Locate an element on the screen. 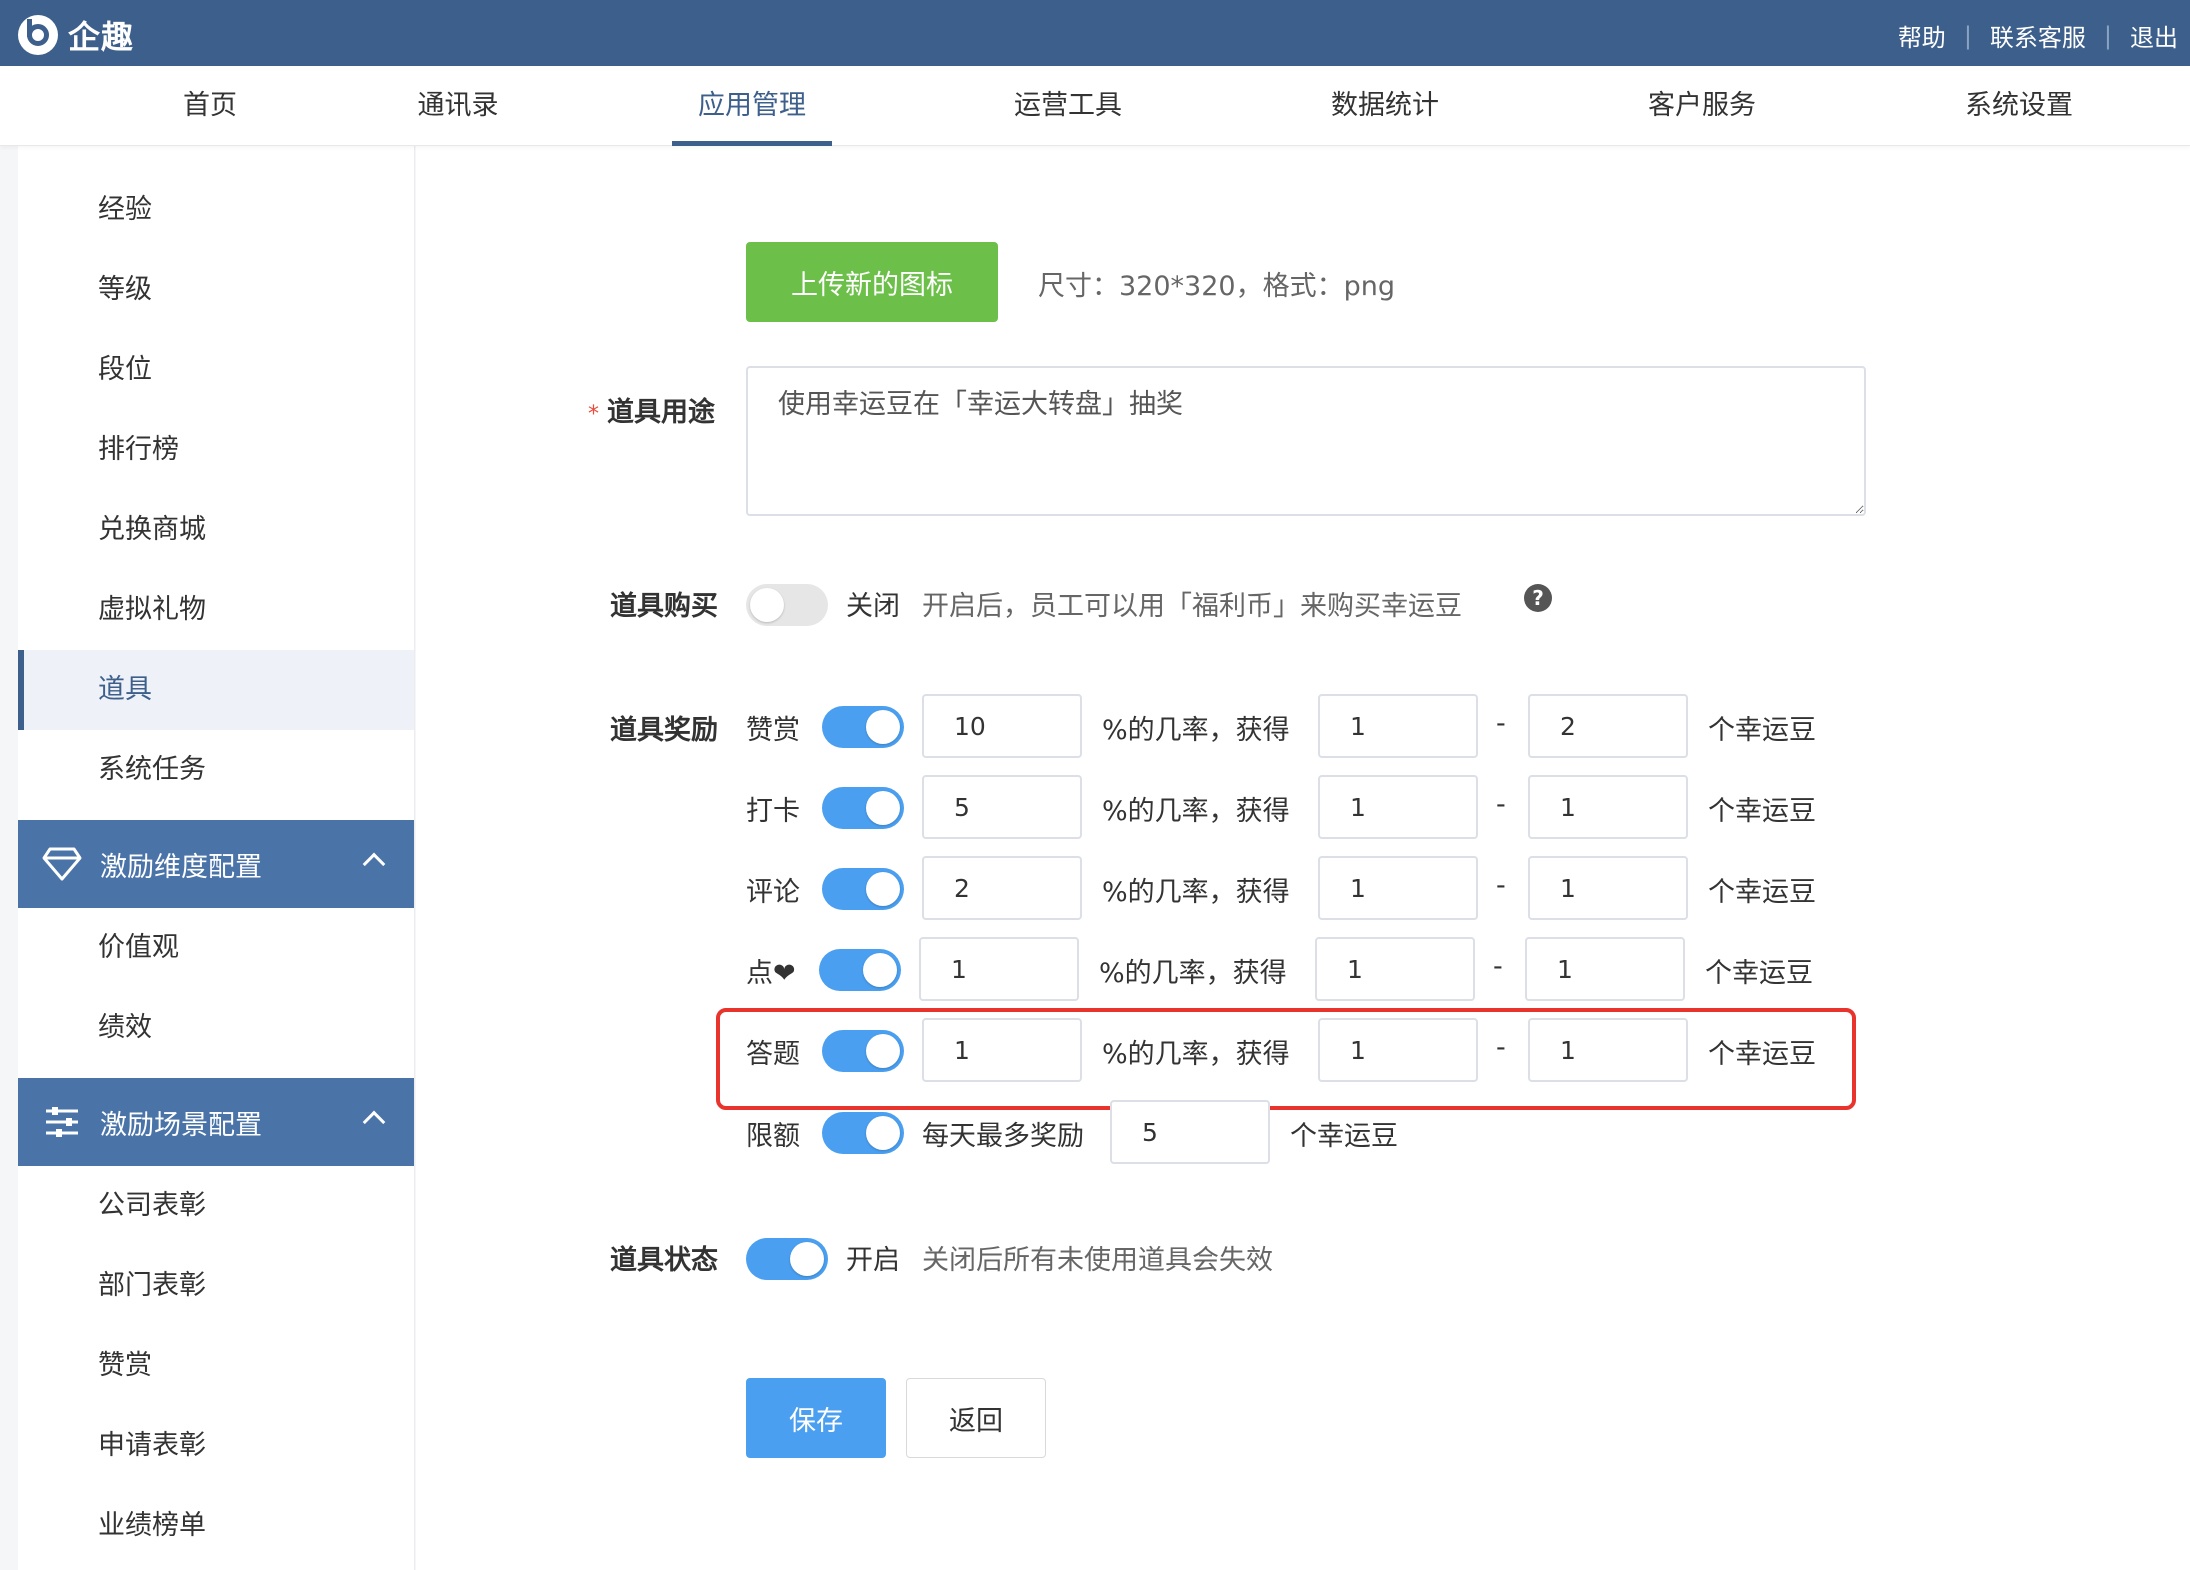  sidebar-item-values: 价值观 is located at coordinates (216, 948).